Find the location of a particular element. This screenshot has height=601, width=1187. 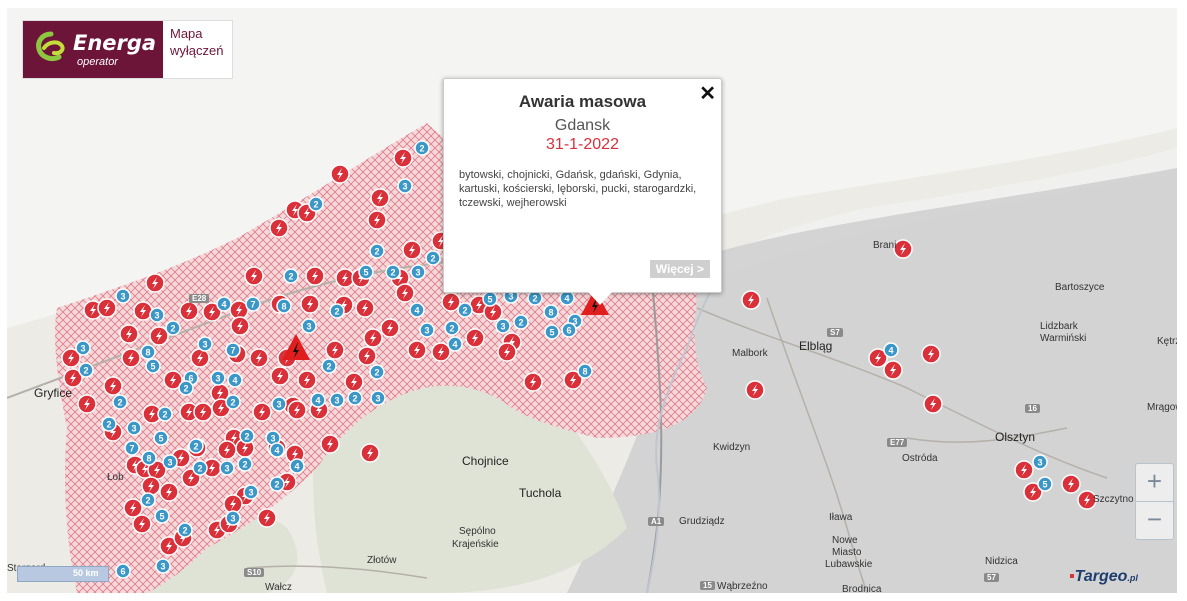

targeo-attribution: ▪Targeo.pl is located at coordinates (1103, 577).